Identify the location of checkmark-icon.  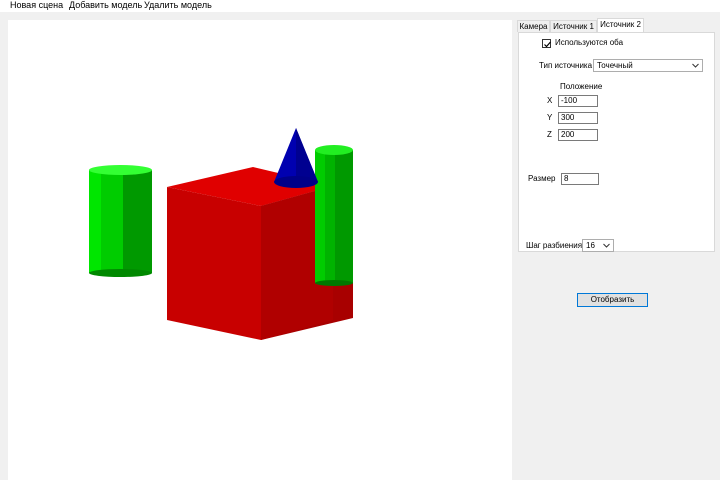
(547, 44).